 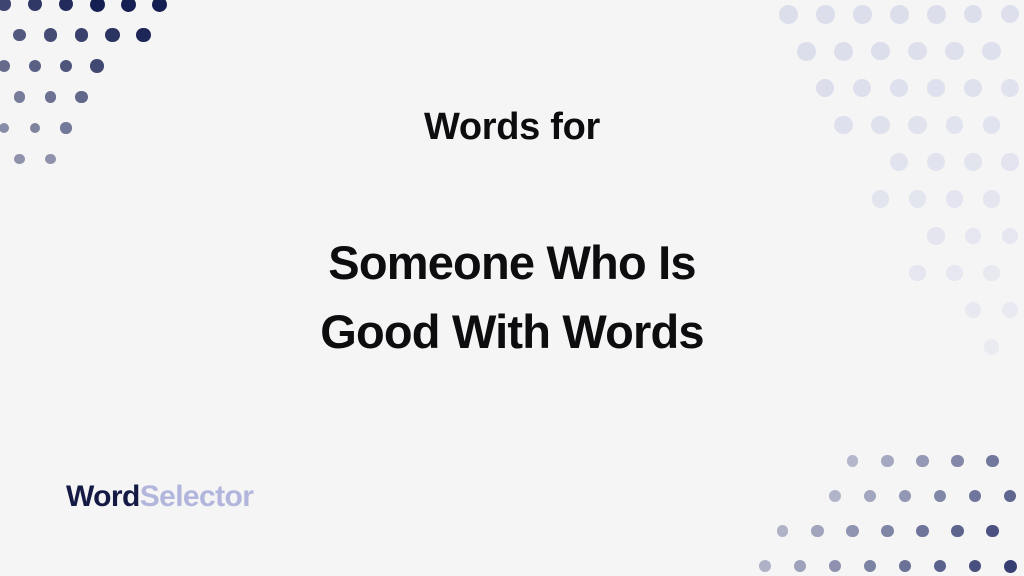 I want to click on brand-logo-secondary: Selector, so click(x=196, y=496).